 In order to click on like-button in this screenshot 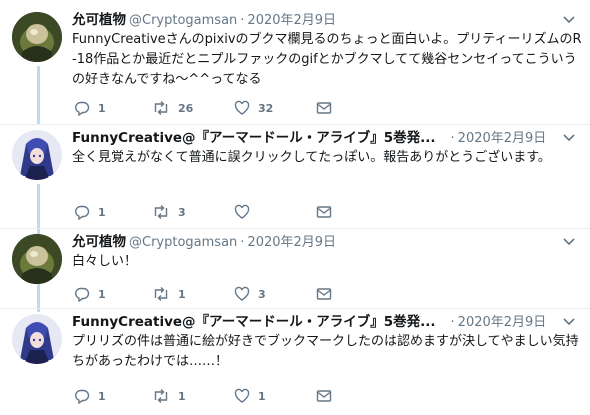, I will do `click(246, 212)`.